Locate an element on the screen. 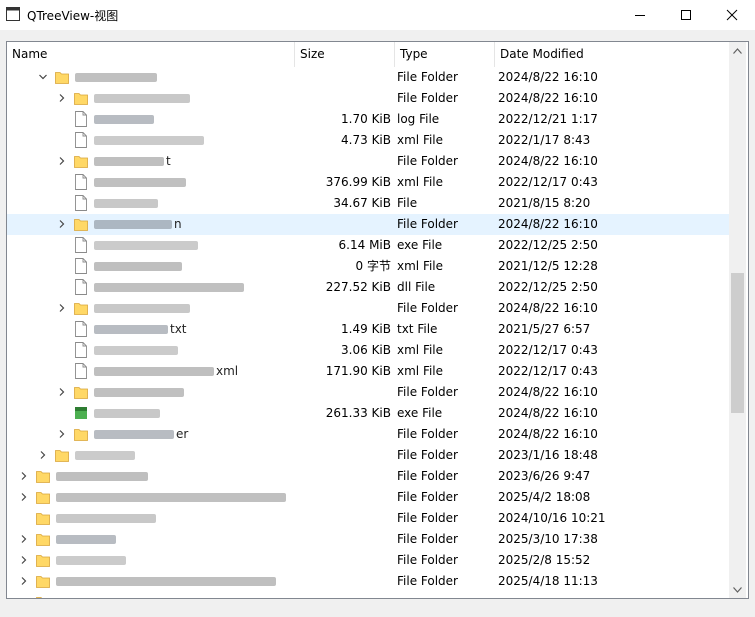 The width and height of the screenshot is (755, 617). header-name: Name is located at coordinates (151, 54).